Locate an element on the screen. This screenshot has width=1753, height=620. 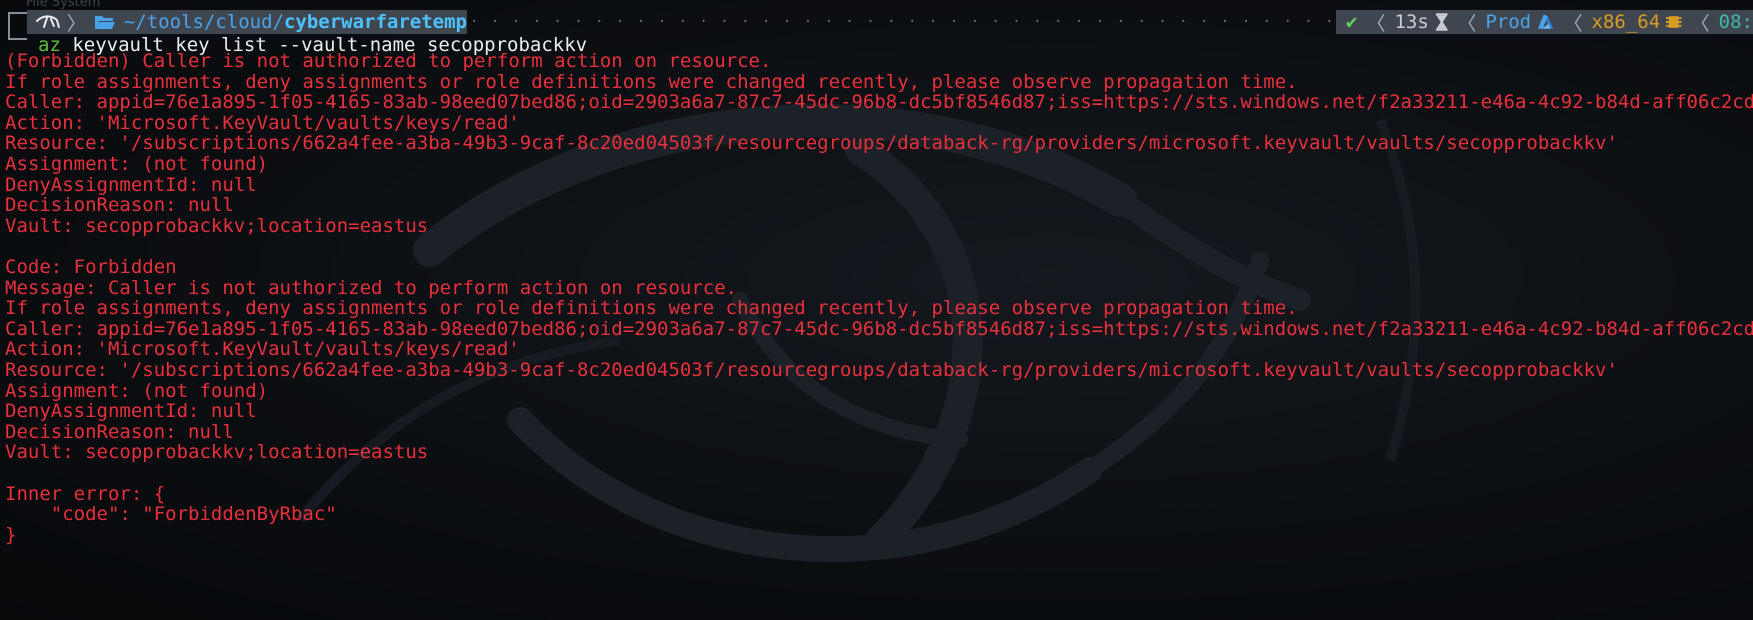
azure-profile: Prod is located at coordinates (1508, 22).